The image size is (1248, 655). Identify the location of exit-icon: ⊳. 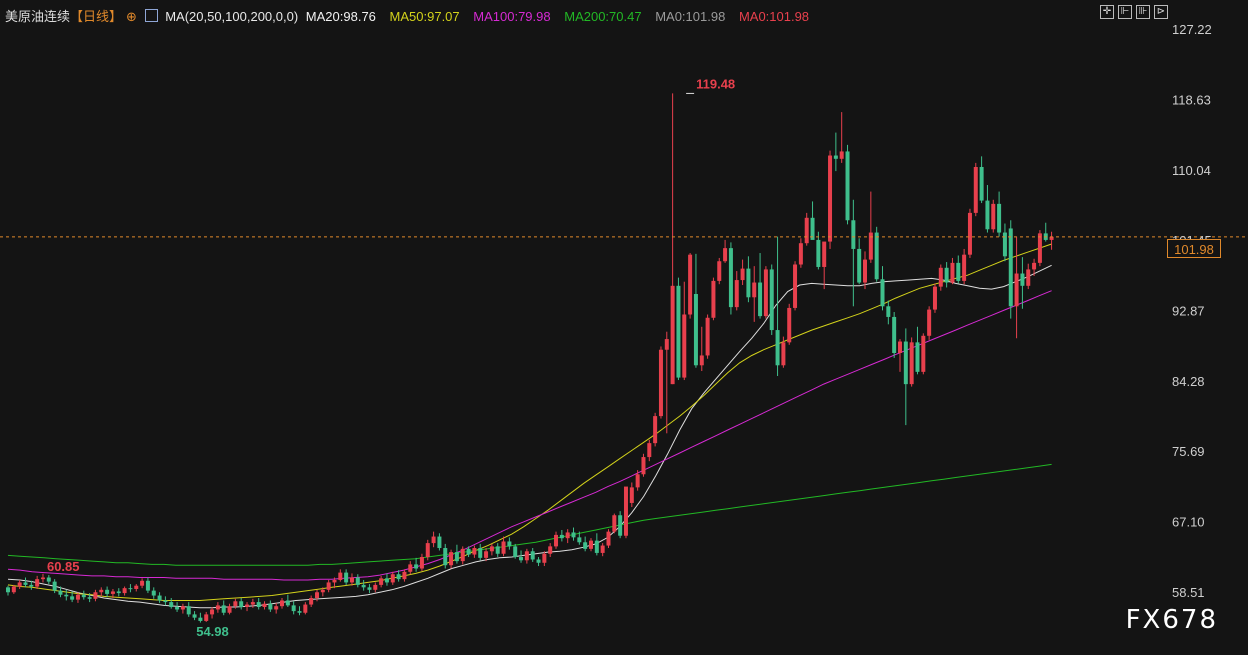
(1161, 12).